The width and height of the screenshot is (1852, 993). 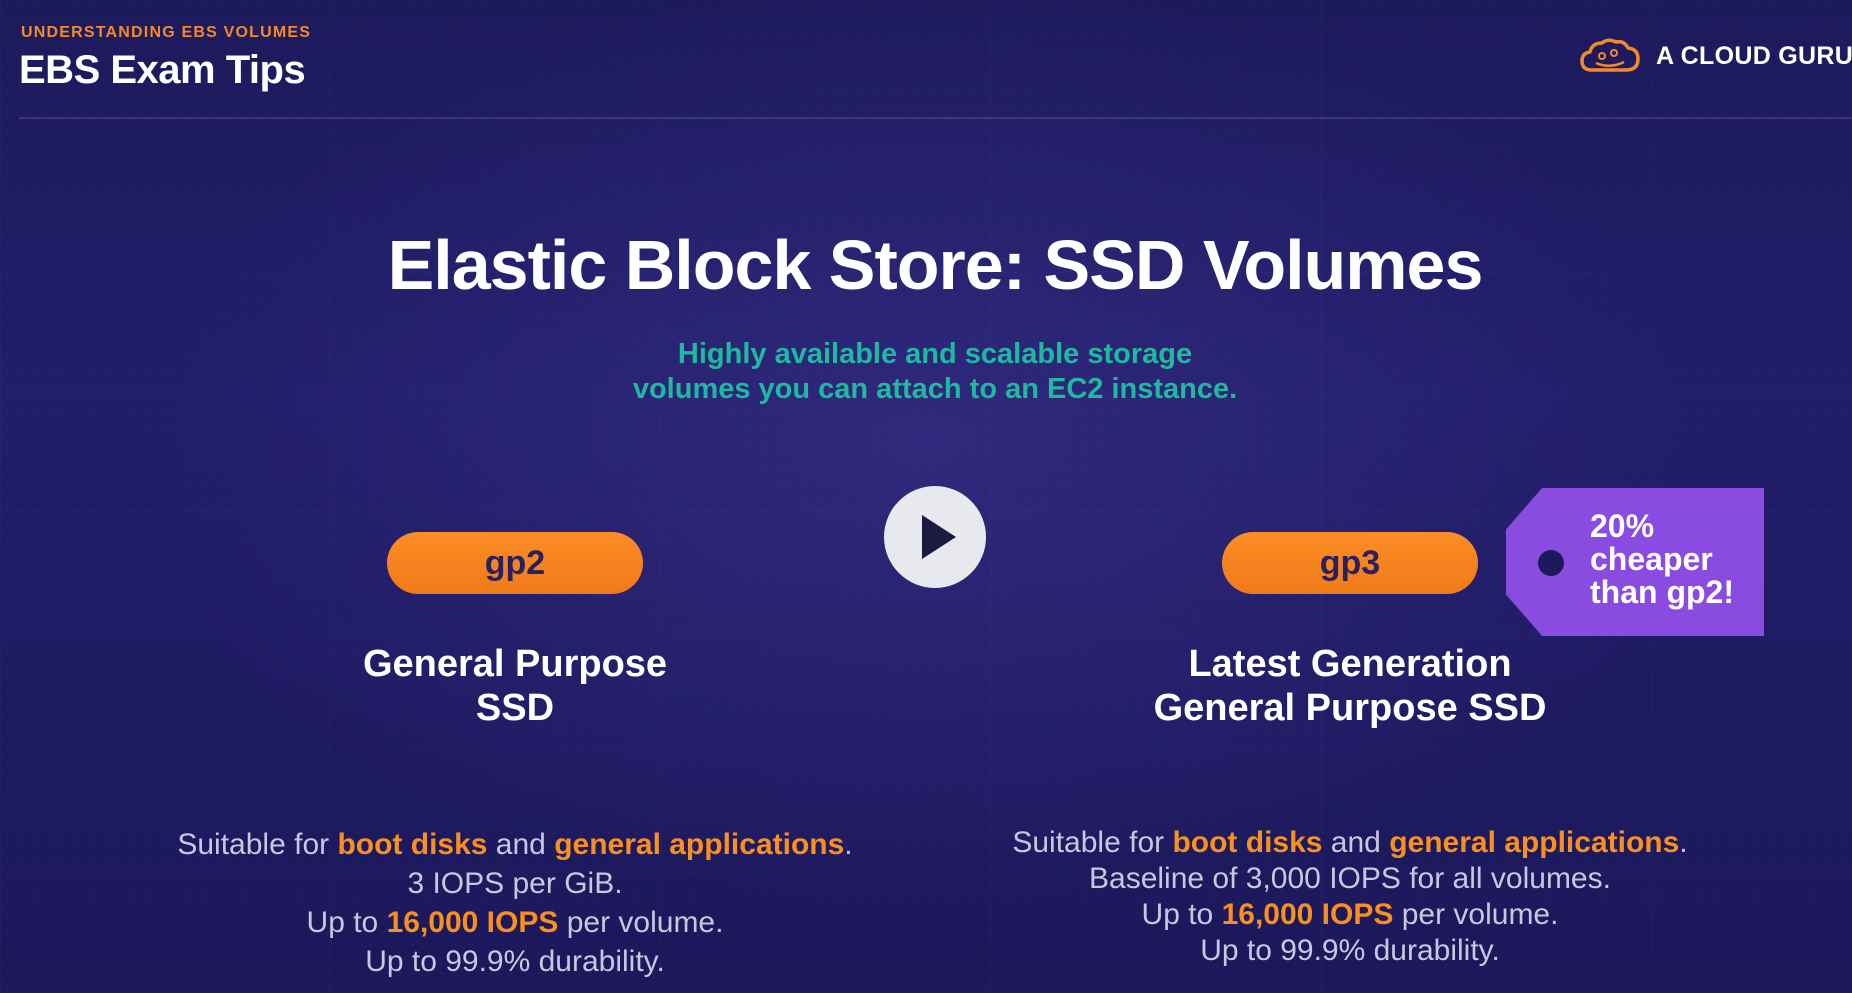 What do you see at coordinates (1551, 563) in the screenshot?
I see `tag-hole` at bounding box center [1551, 563].